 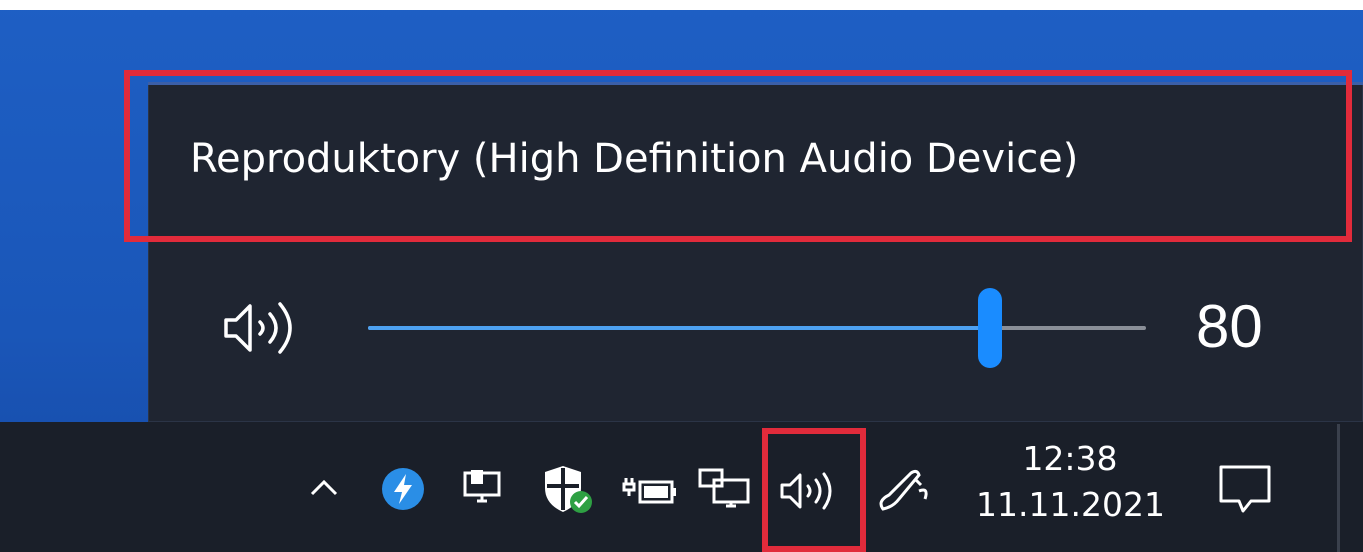 I want to click on network-wired-icon, so click(x=726, y=489).